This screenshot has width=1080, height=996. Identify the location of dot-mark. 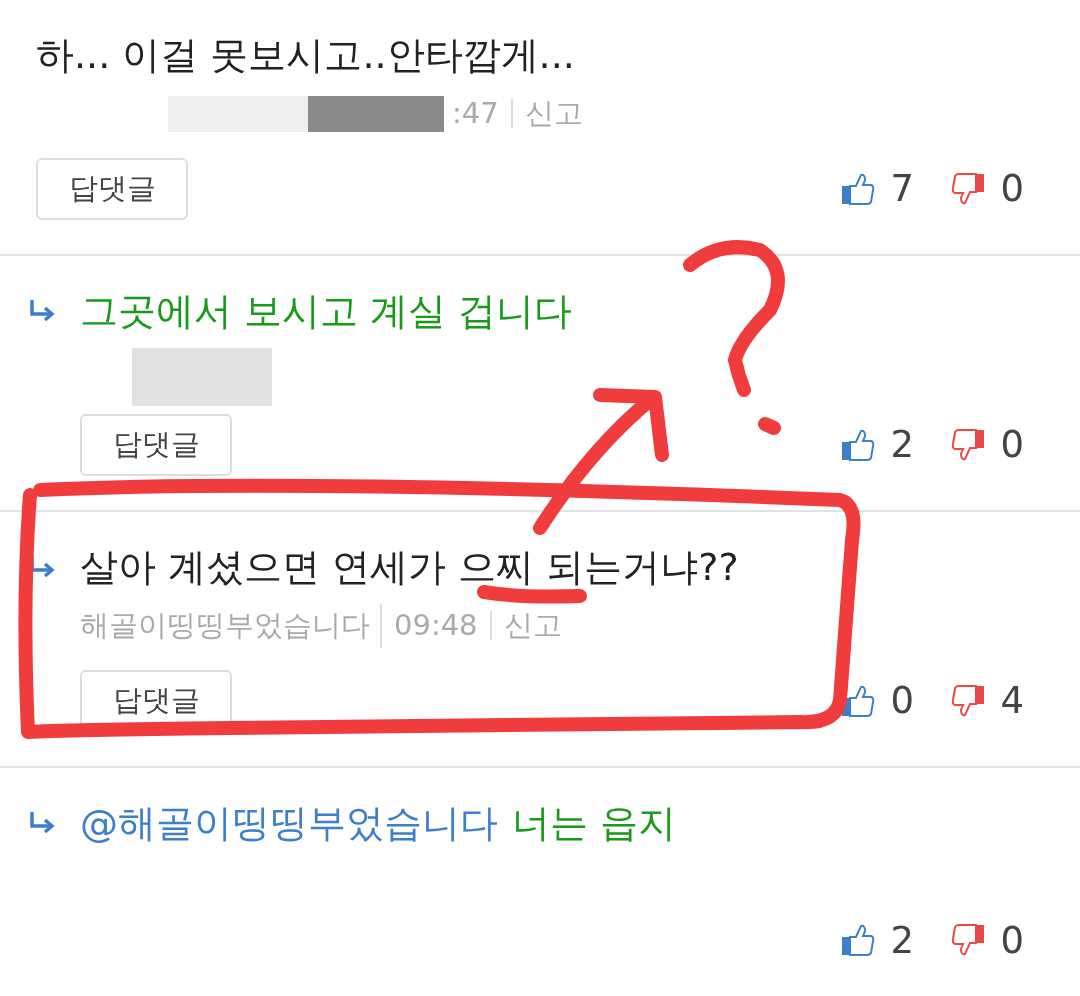
(769, 426).